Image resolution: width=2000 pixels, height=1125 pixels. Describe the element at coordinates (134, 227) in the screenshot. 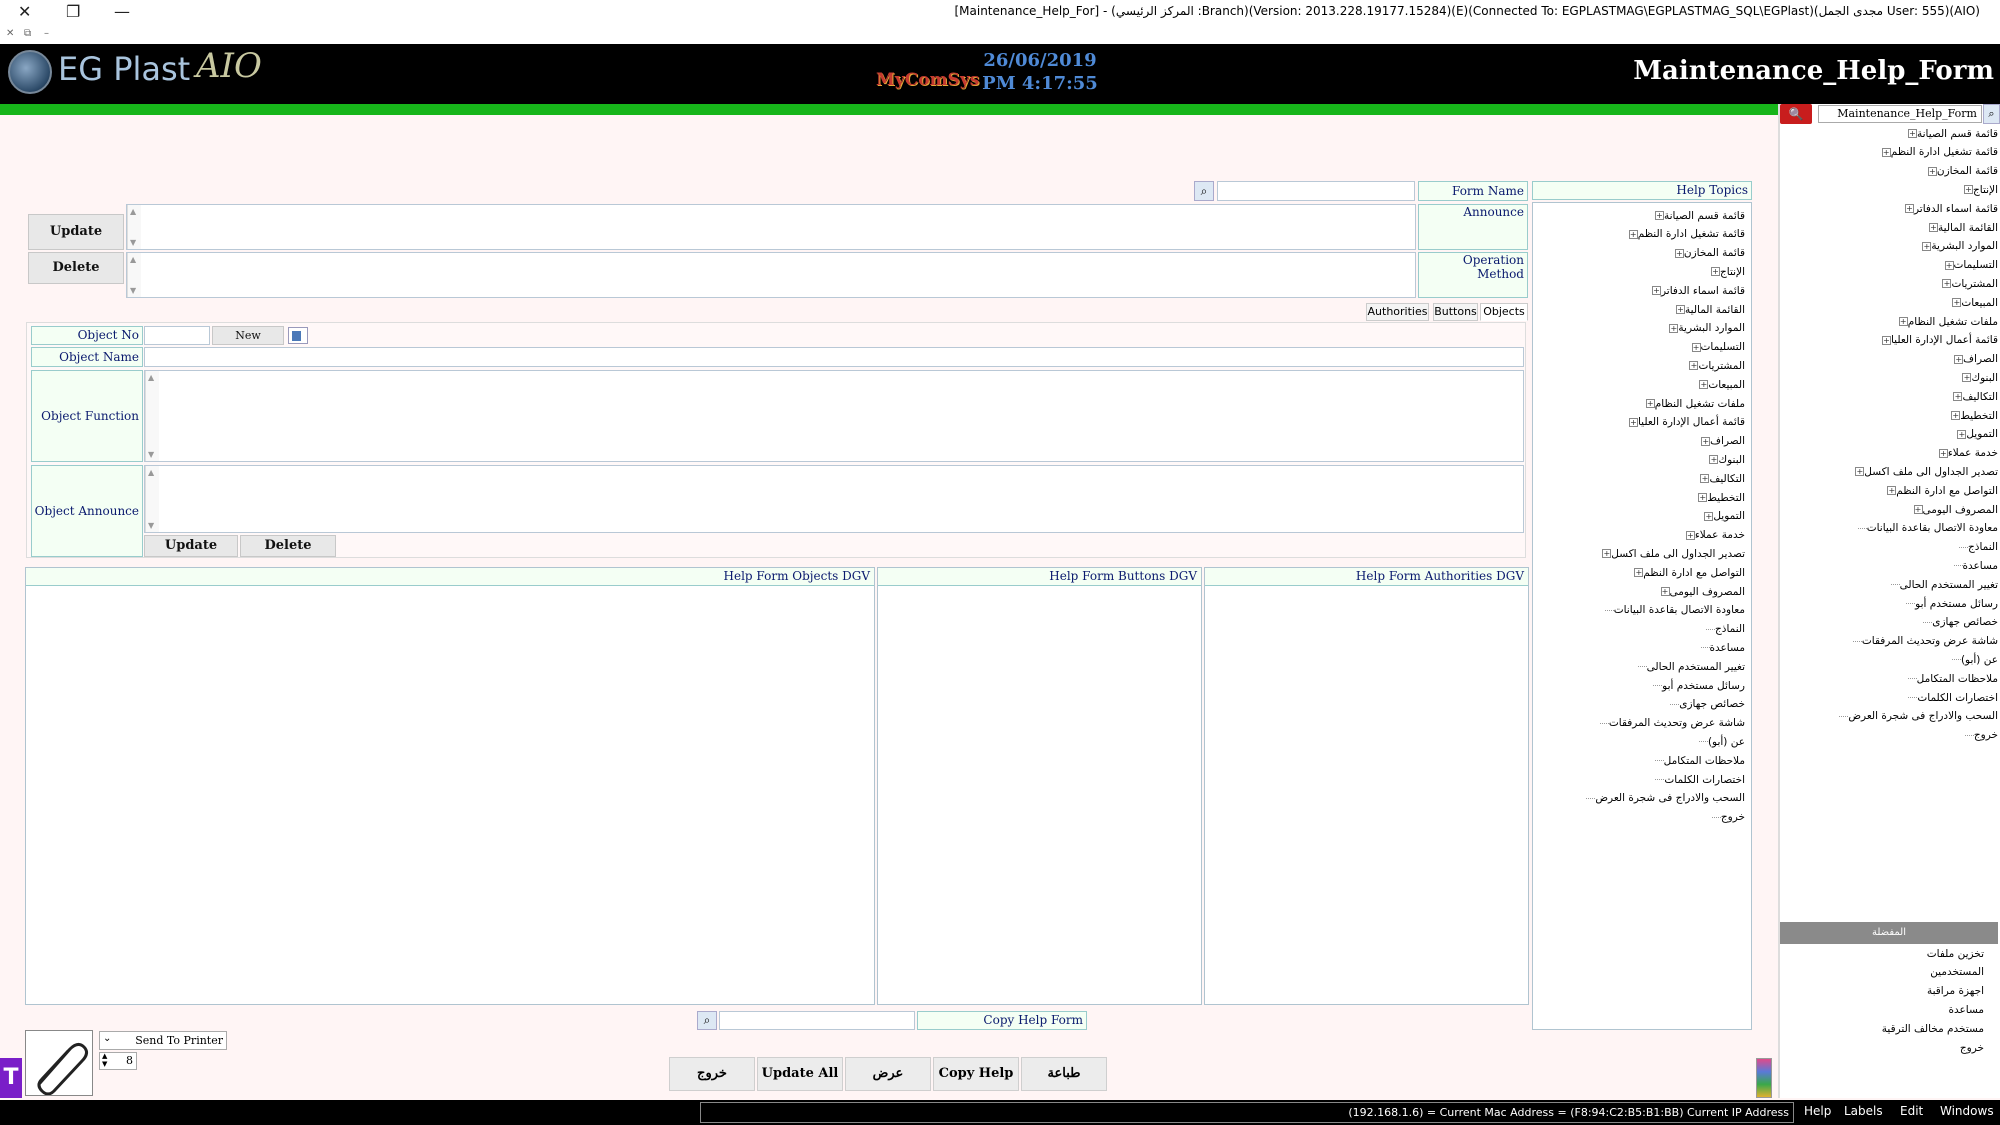

I see `announce-scrollbar: ▲ ▼` at that location.